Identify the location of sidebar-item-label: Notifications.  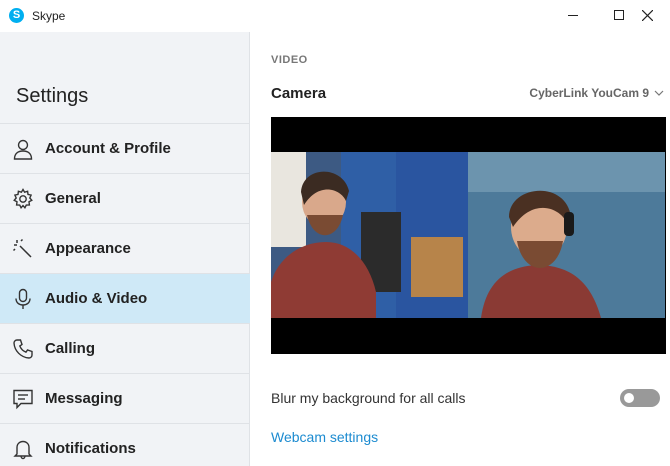
(90, 448).